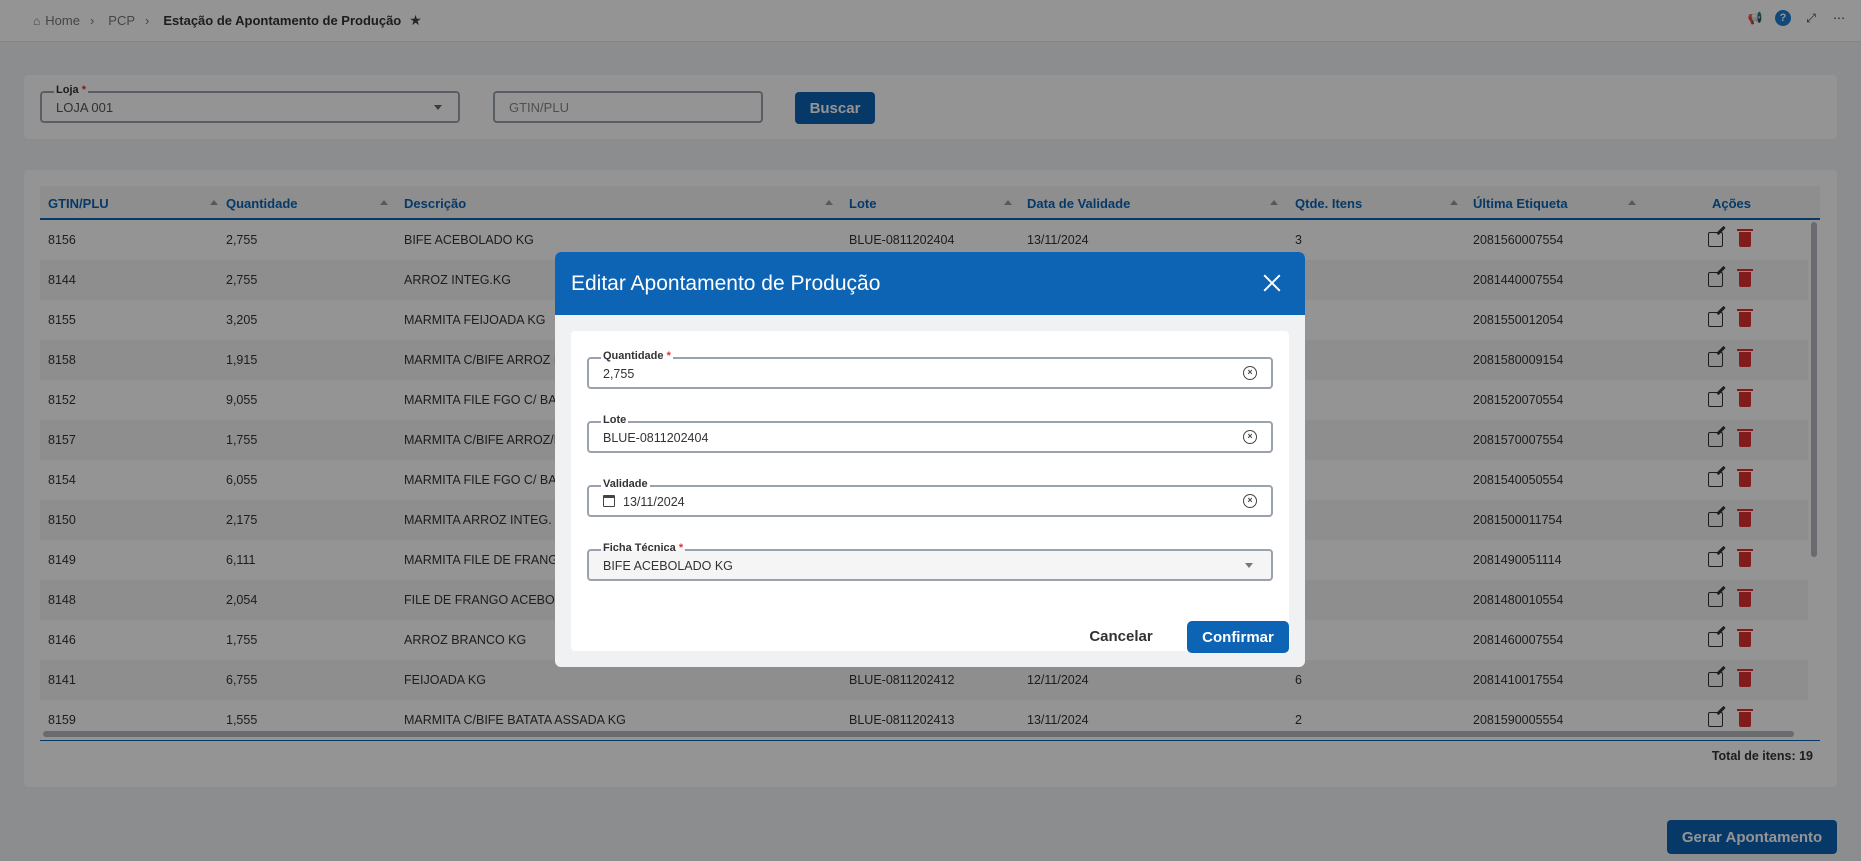  Describe the element at coordinates (625, 484) in the screenshot. I see `validade-label: Validade` at that location.